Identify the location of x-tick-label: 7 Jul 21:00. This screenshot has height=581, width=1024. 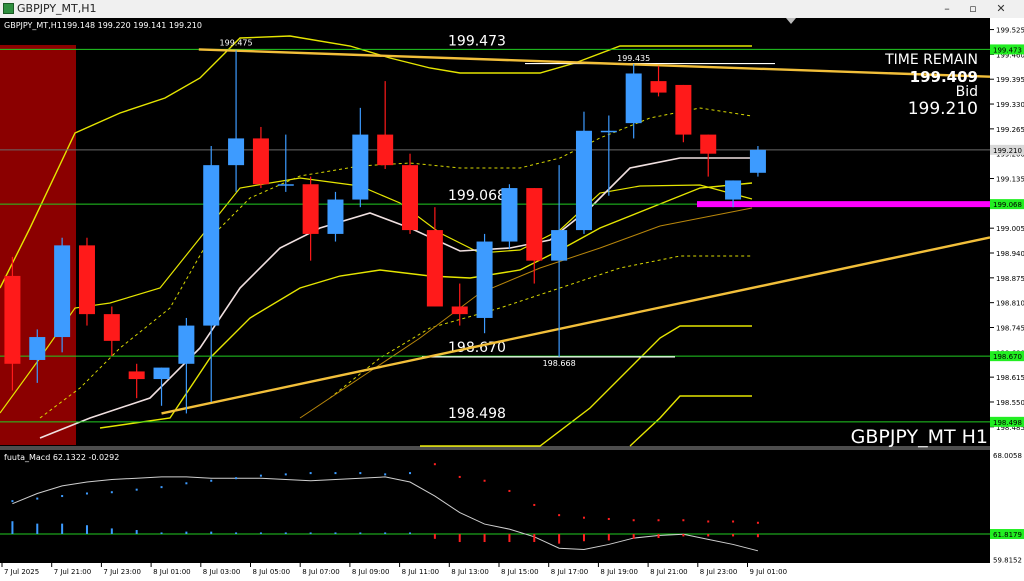
(73, 572).